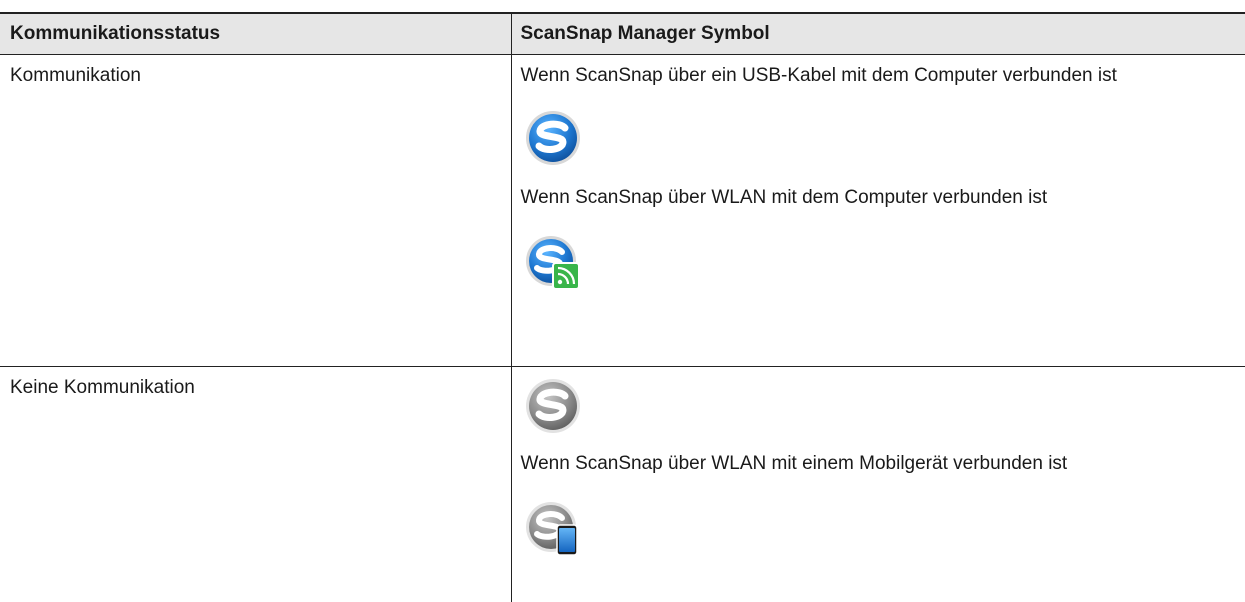 The height and width of the screenshot is (602, 1245). What do you see at coordinates (255, 34) in the screenshot?
I see `header-status: Kommunikationsstatus` at bounding box center [255, 34].